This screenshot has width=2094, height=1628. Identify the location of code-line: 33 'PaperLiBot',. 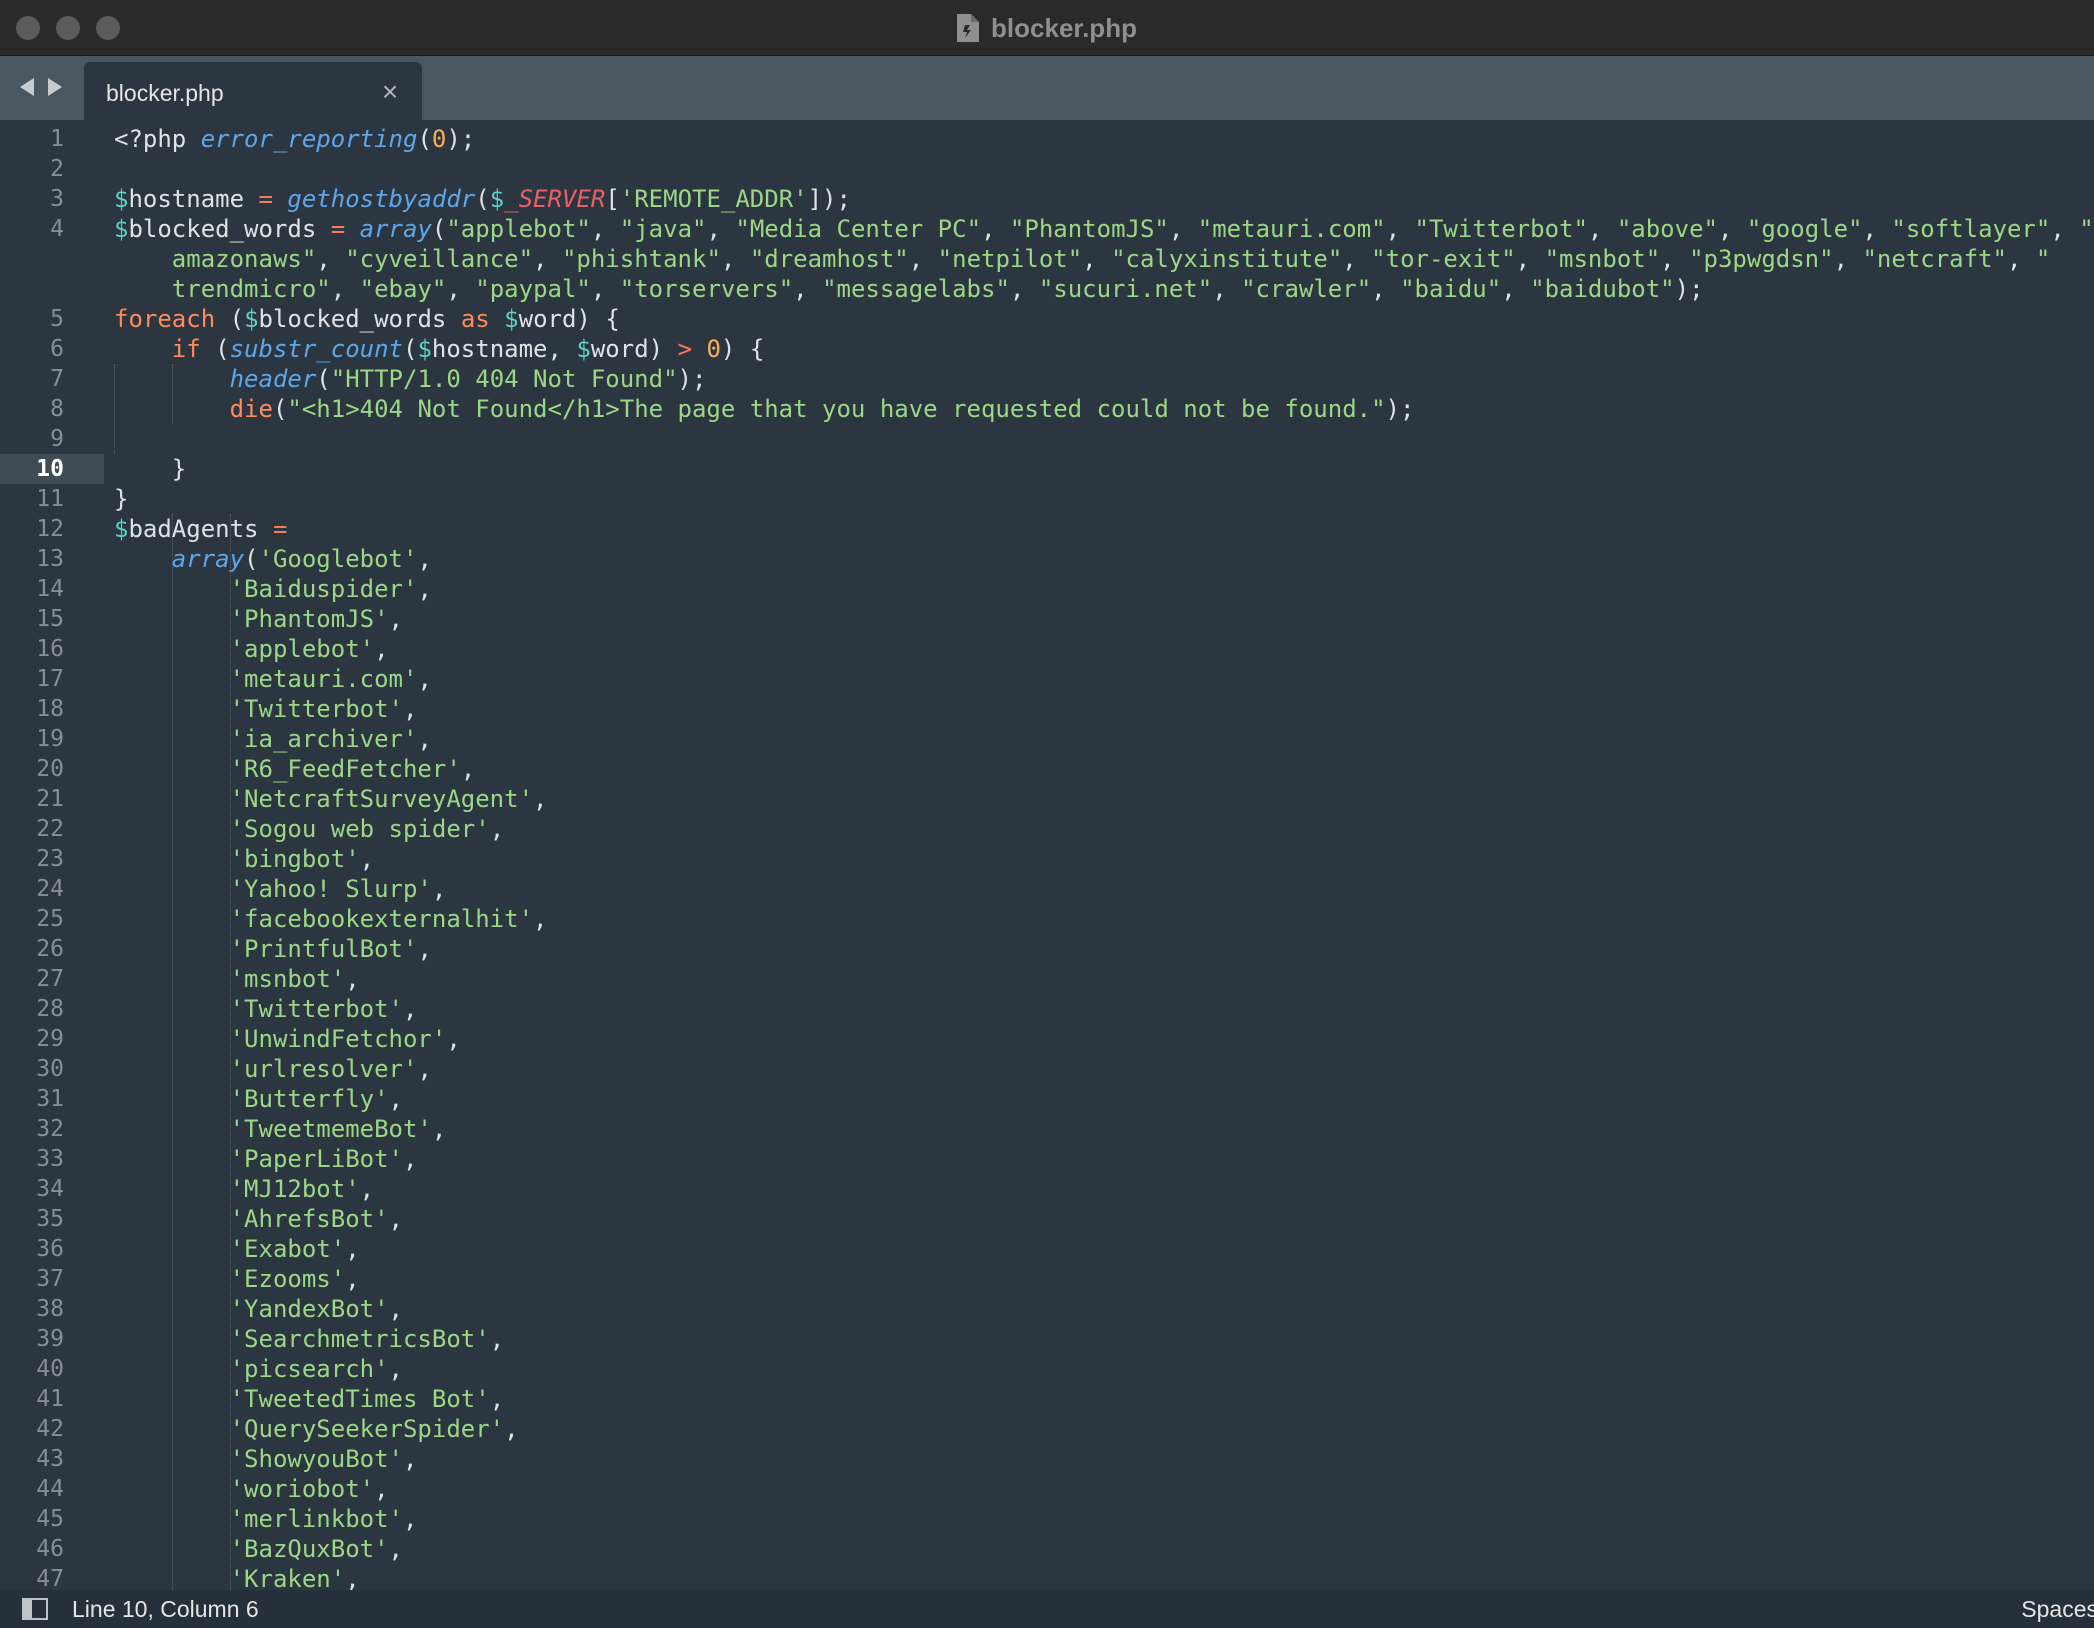
(1047, 1159).